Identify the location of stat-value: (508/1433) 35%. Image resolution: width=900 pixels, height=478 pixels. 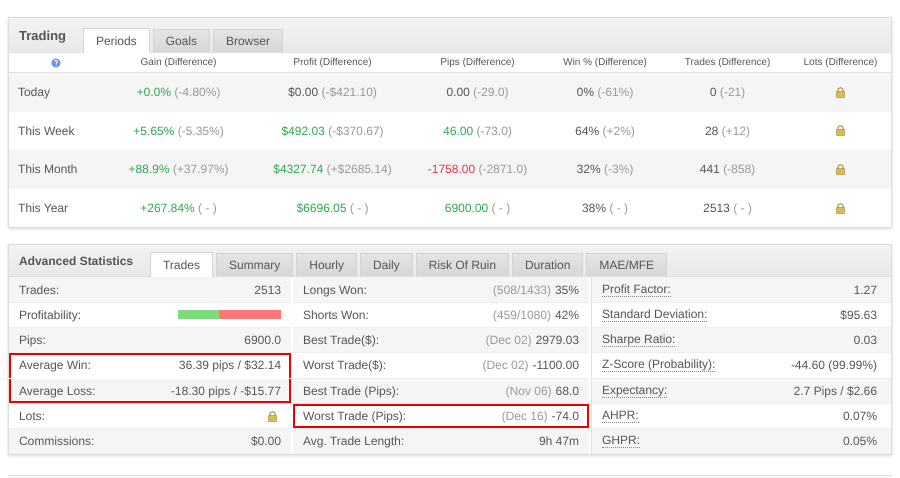
(535, 289).